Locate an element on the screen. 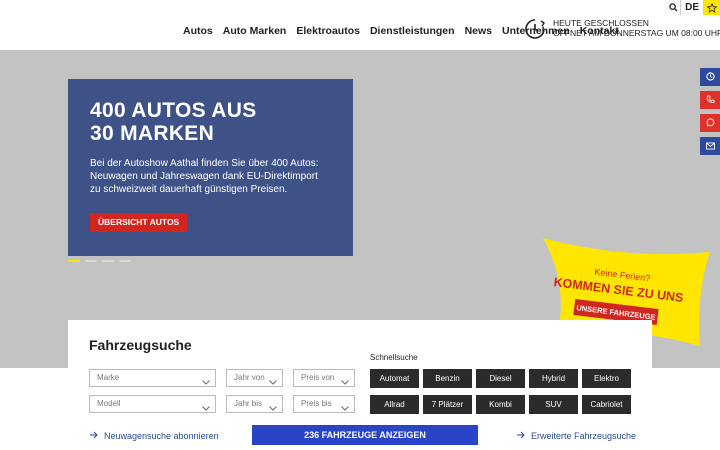 The height and width of the screenshot is (450, 720). show-vehicles-button: 236 FAHRZEUGE ANZEIGEN is located at coordinates (365, 435).